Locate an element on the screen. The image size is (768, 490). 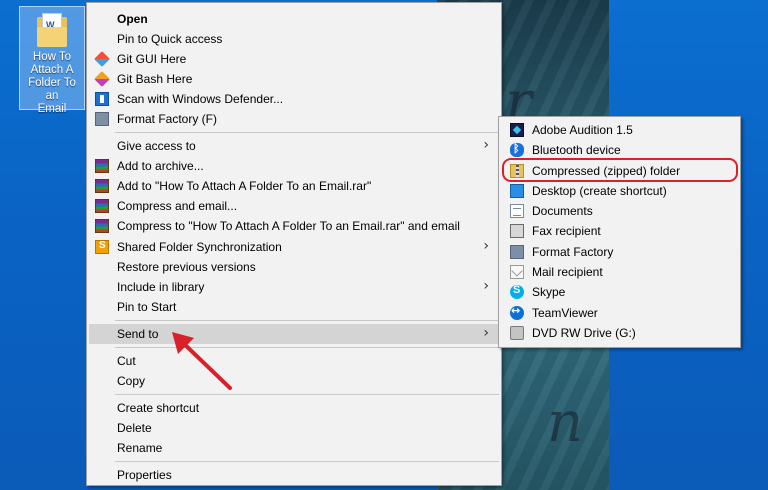
menu-item-label: Give access to is located at coordinates (156, 146).